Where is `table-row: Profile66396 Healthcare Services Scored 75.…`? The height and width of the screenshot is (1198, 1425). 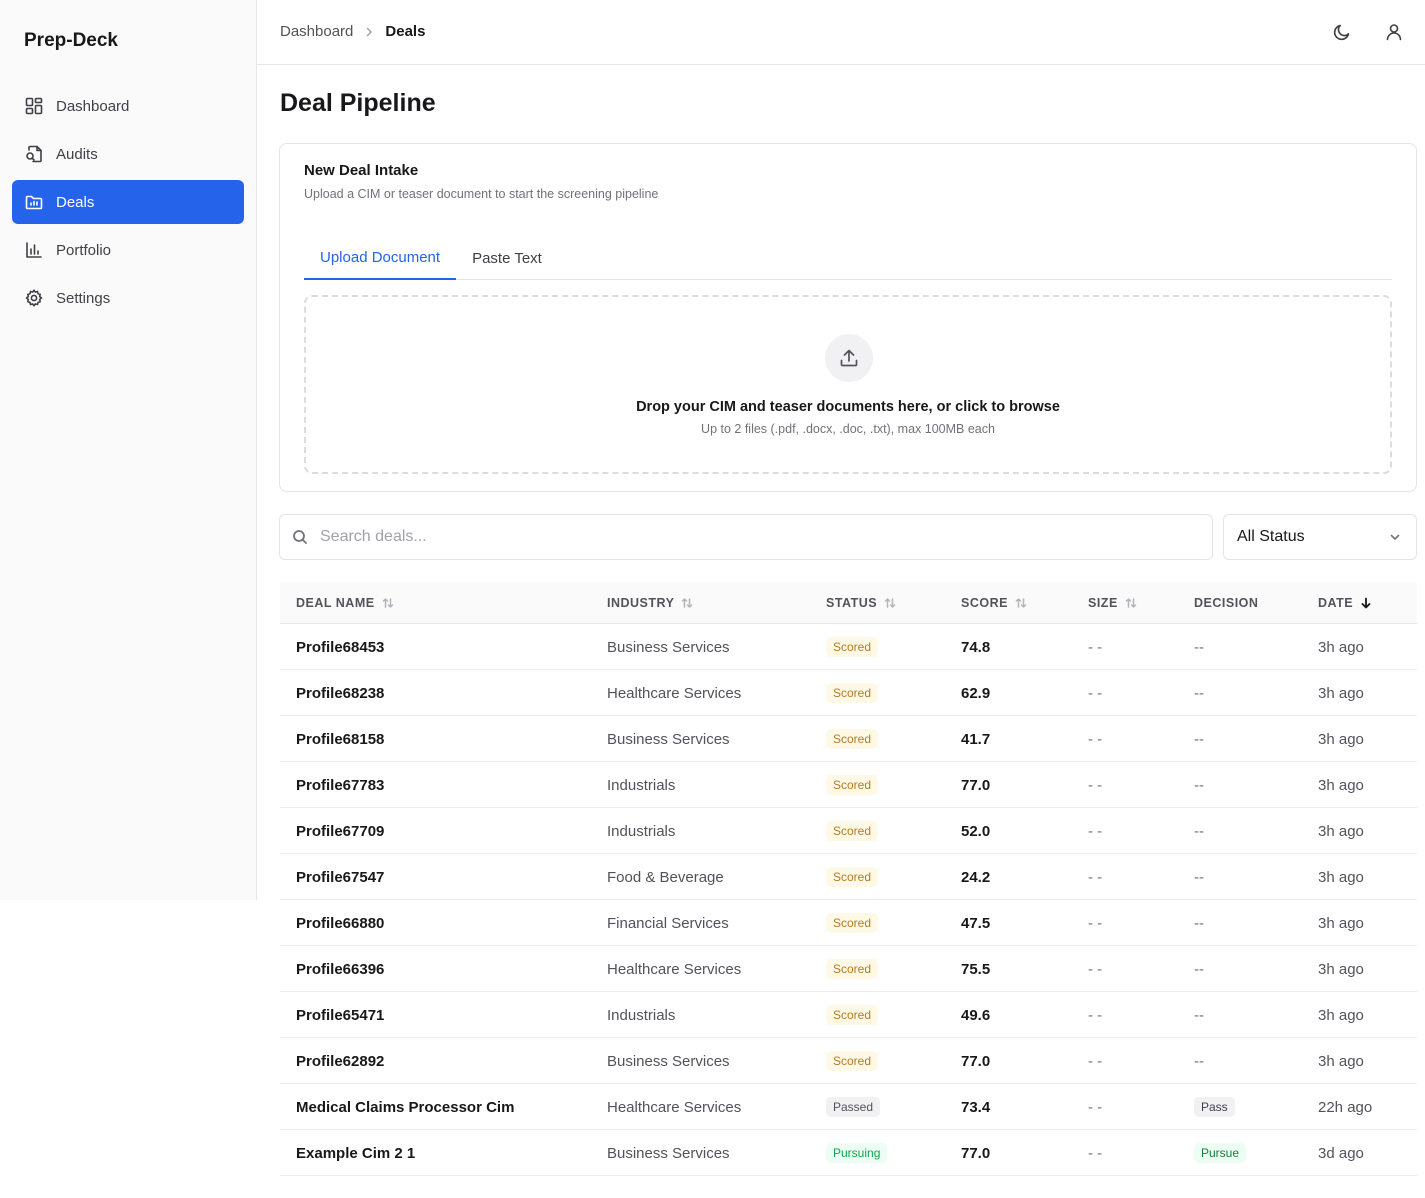
table-row: Profile66396 Healthcare Services Scored 75.… is located at coordinates (848, 969).